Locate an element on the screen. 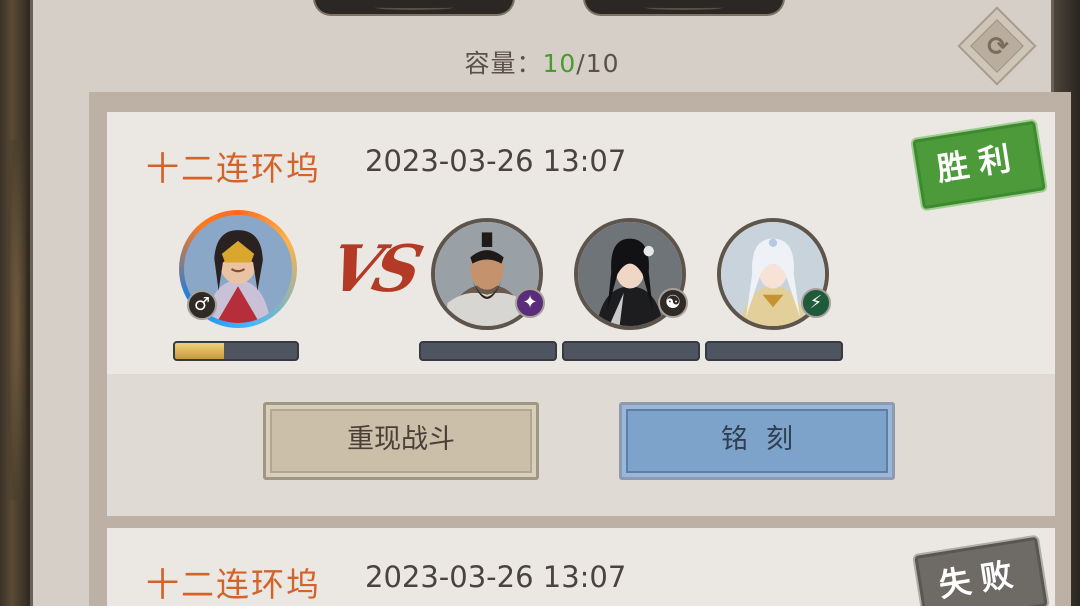 The image size is (1080, 606). player-progress-bar is located at coordinates (236, 351).